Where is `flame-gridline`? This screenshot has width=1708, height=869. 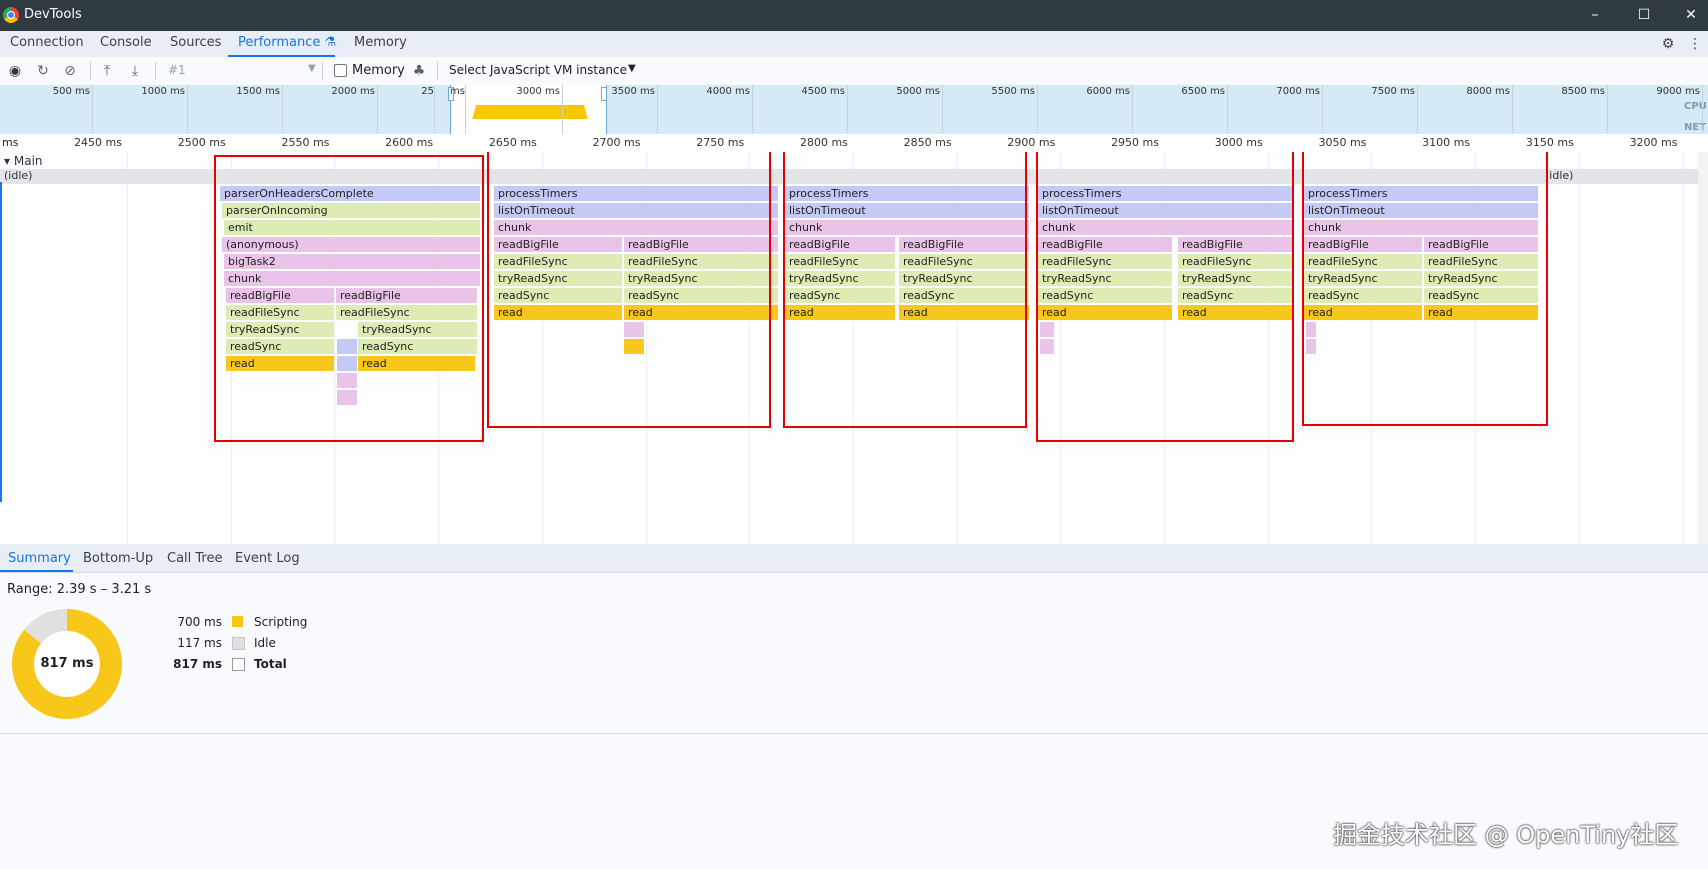 flame-gridline is located at coordinates (1683, 348).